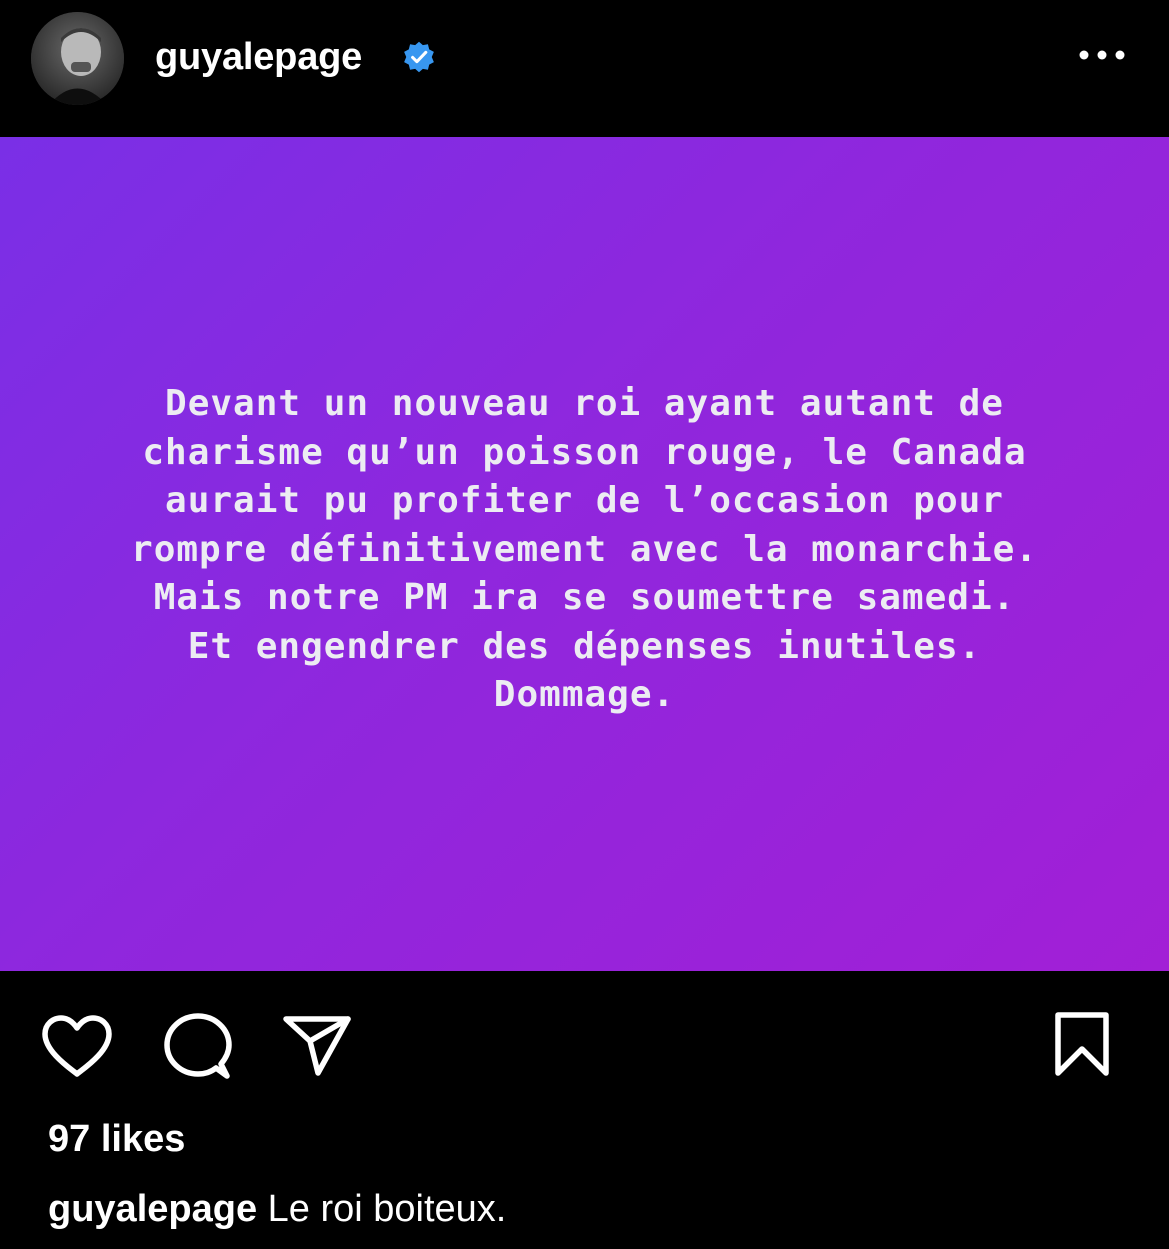 The image size is (1169, 1249). What do you see at coordinates (584, 68) in the screenshot?
I see `post-header: guyalepage` at bounding box center [584, 68].